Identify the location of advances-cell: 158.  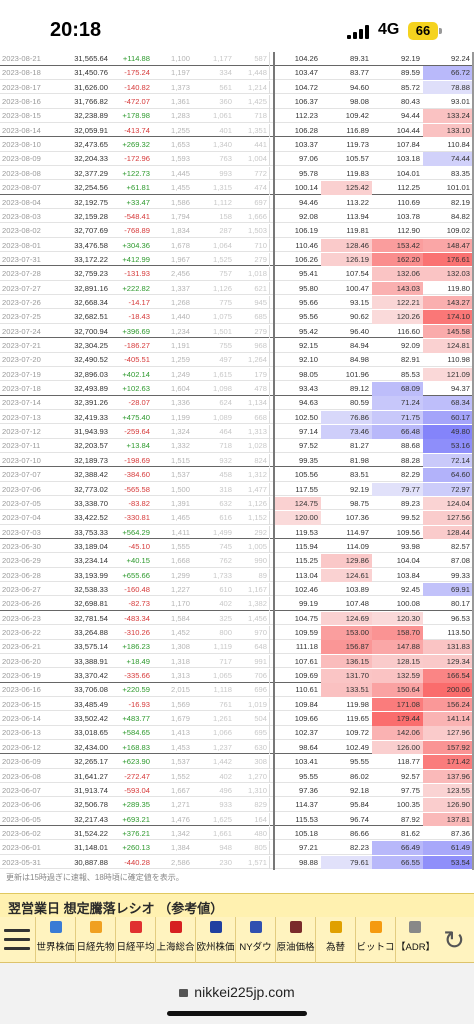
(225, 216).